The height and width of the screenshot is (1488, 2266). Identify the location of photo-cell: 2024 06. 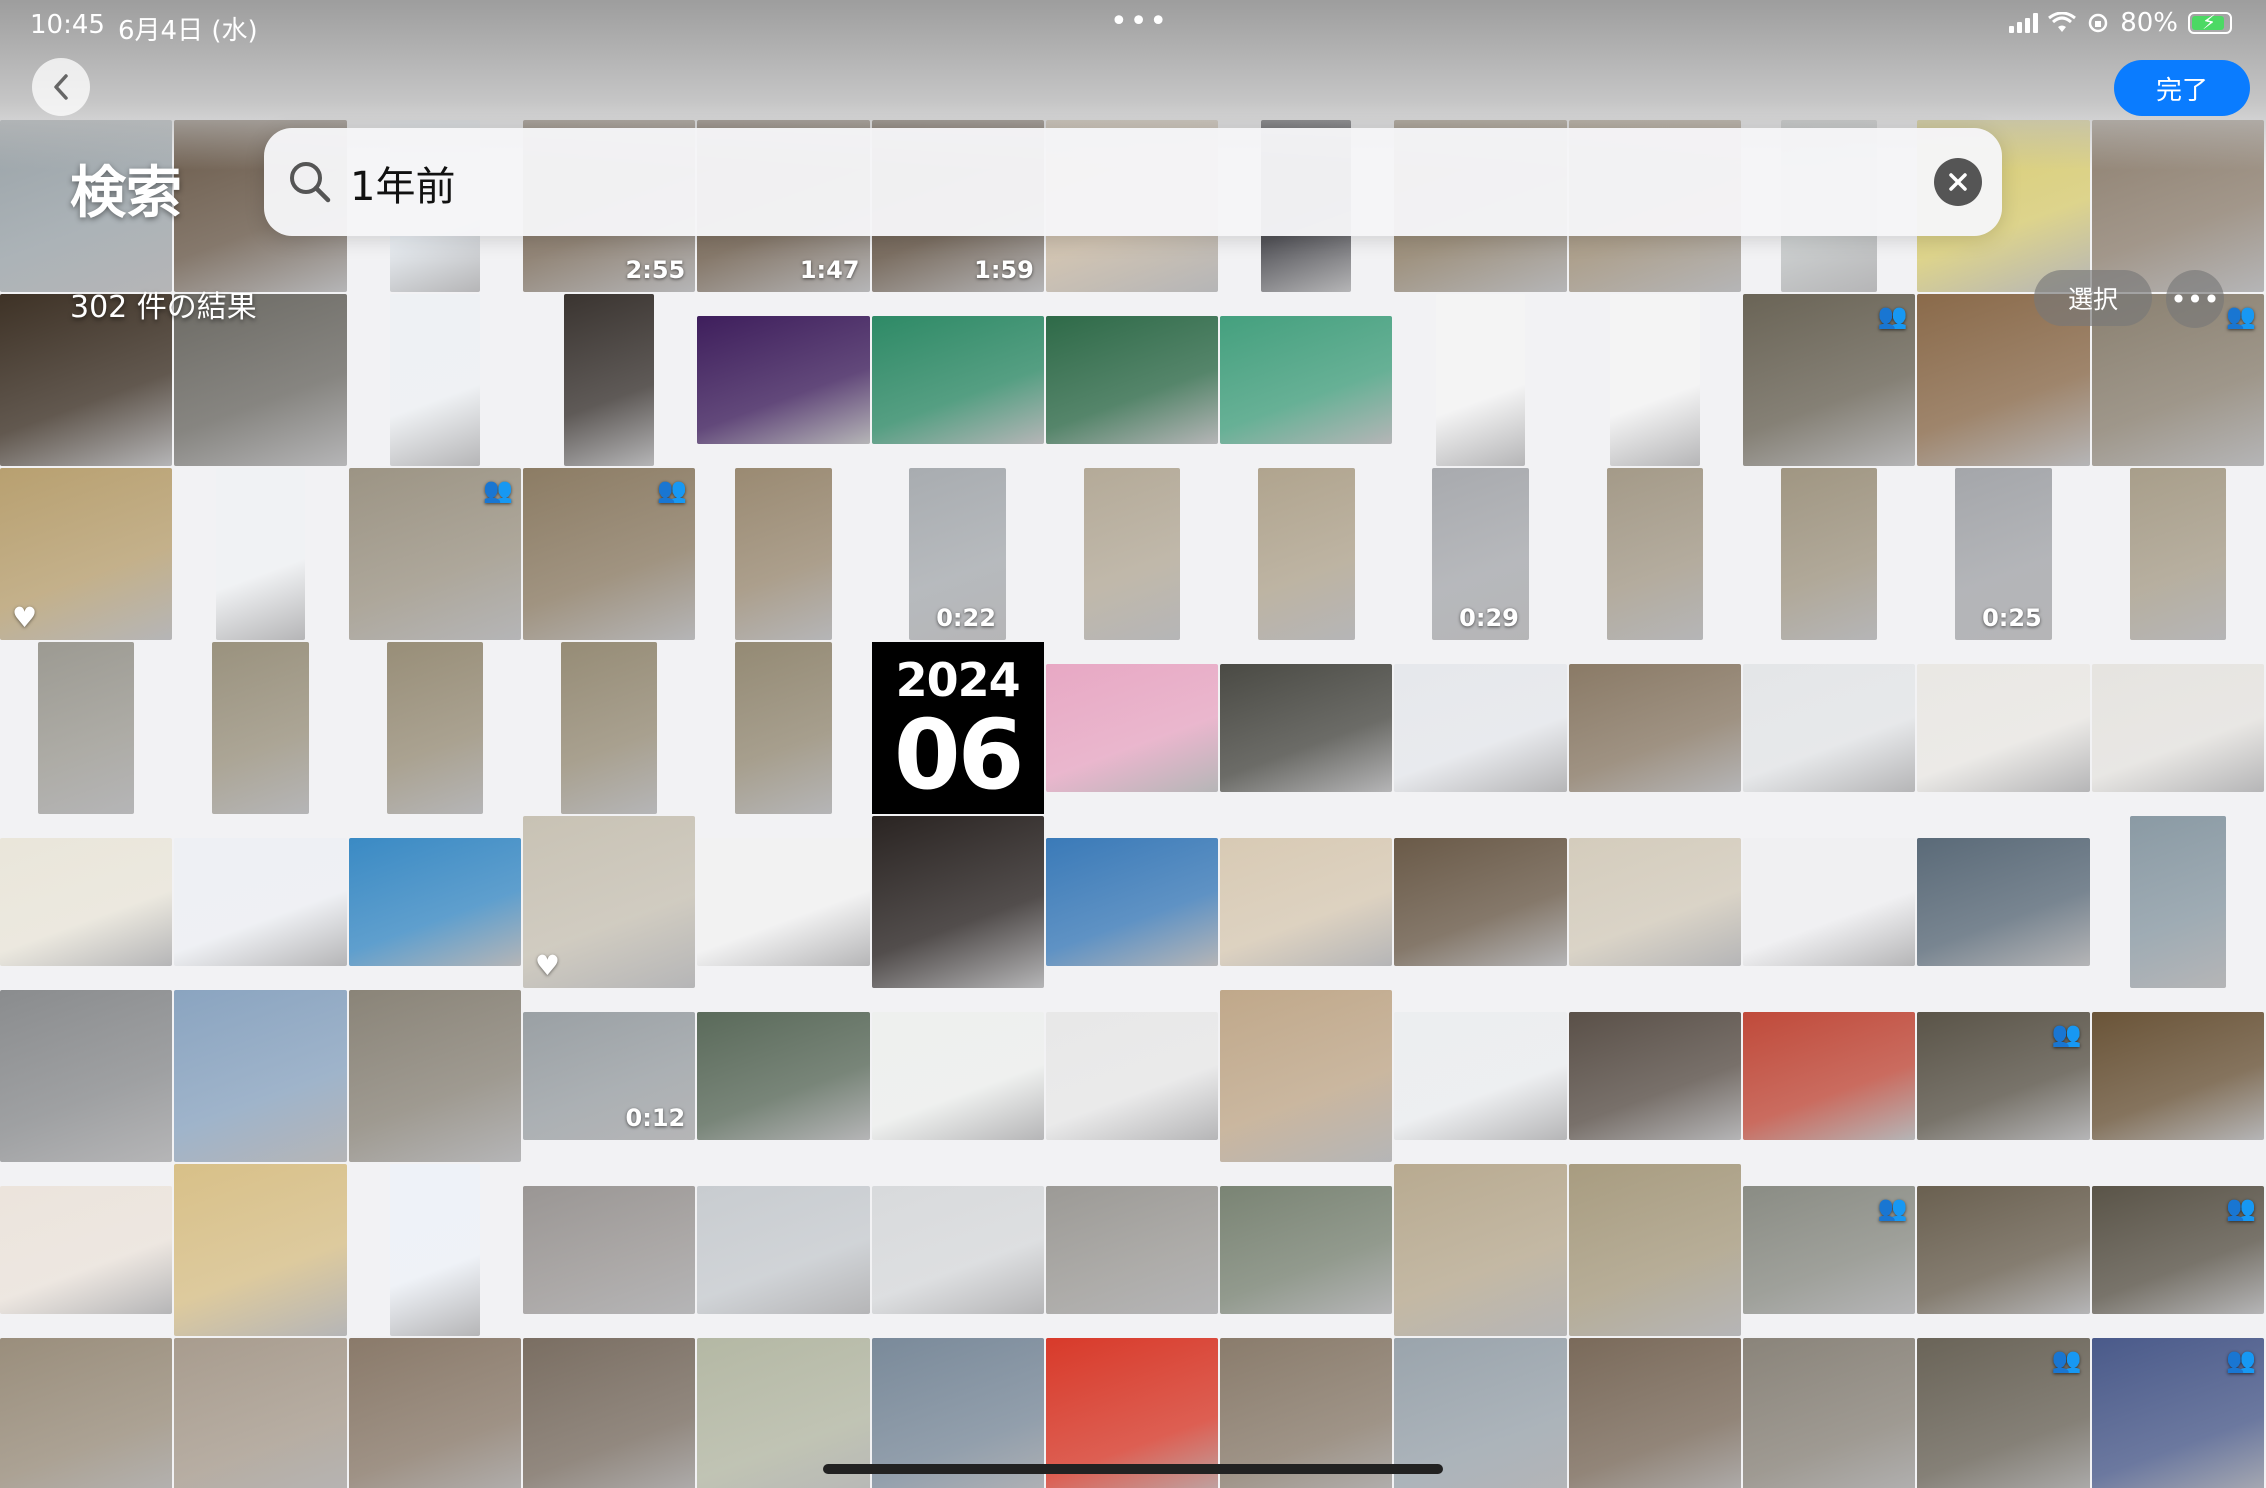
(957, 728).